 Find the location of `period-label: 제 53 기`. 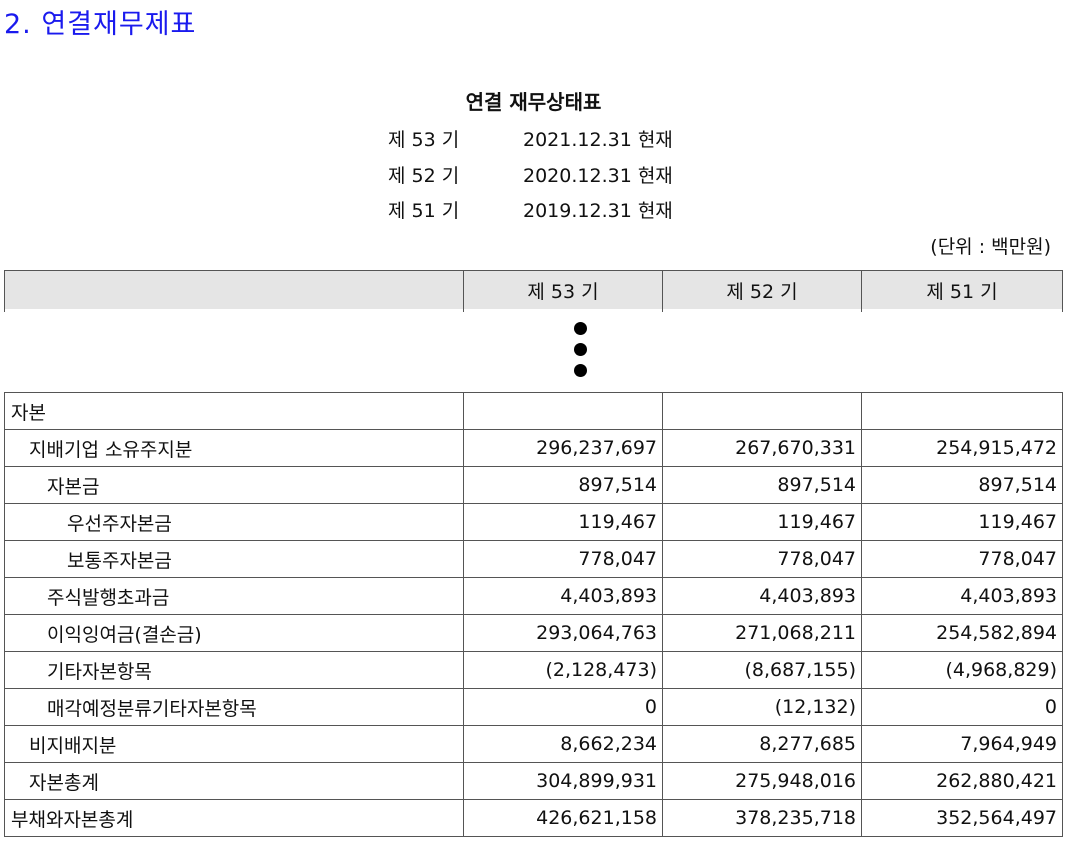

period-label: 제 53 기 is located at coordinates (424, 140).